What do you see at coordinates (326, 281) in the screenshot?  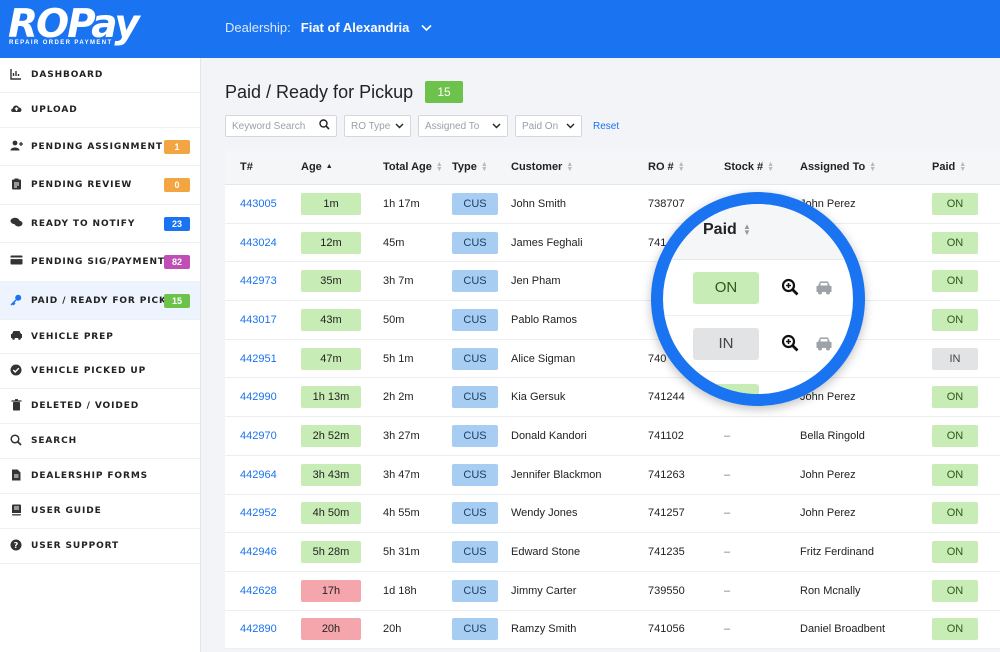 I see `age-cell: 35m` at bounding box center [326, 281].